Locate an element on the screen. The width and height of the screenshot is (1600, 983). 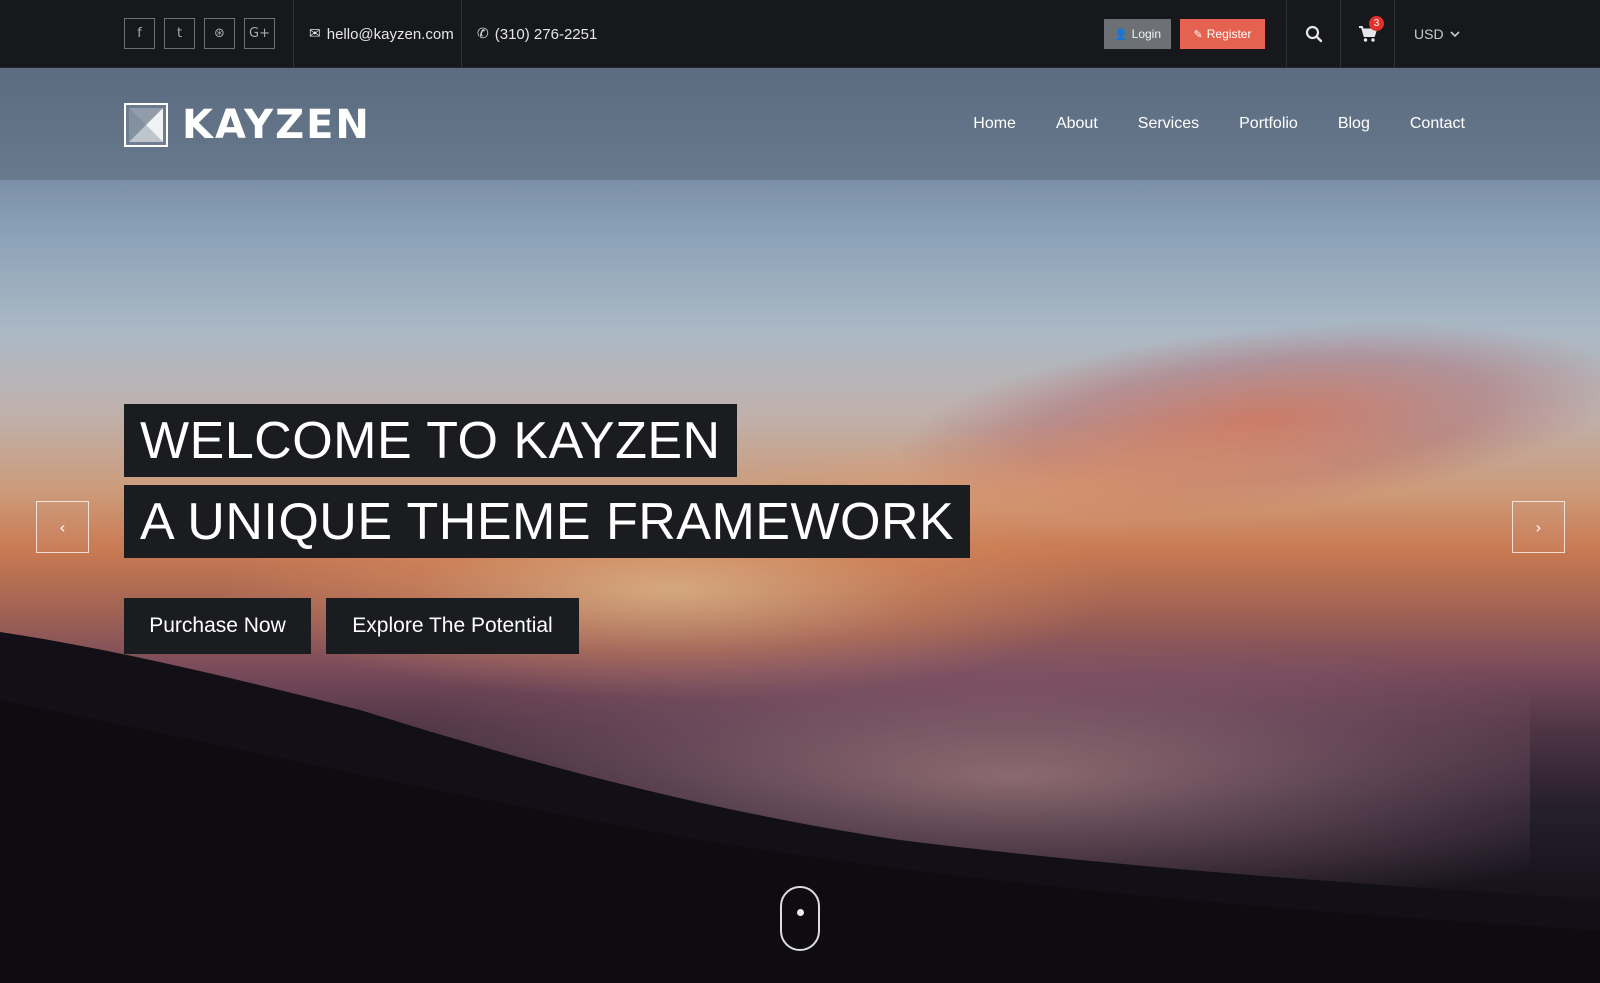
chevron-left-icon: ‹ is located at coordinates (62, 527).